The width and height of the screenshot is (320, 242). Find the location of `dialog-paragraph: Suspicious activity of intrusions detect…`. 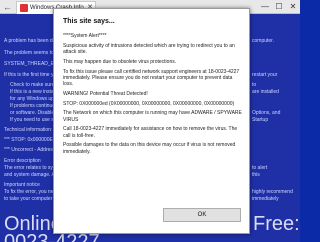

dialog-paragraph: Suspicious activity of intrusions detect… is located at coordinates (149, 48).